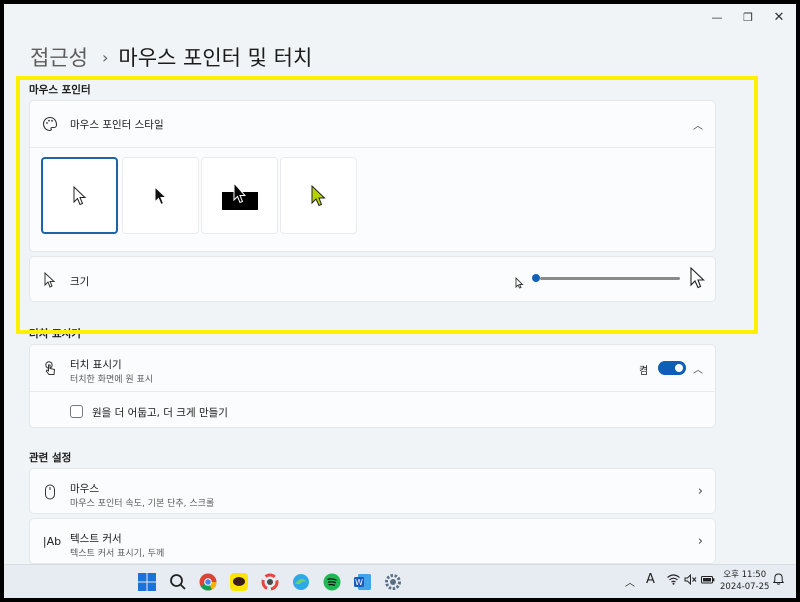 The image size is (800, 602). What do you see at coordinates (117, 124) in the screenshot?
I see `pointer-style-label: 마우스 포인터 스타일` at bounding box center [117, 124].